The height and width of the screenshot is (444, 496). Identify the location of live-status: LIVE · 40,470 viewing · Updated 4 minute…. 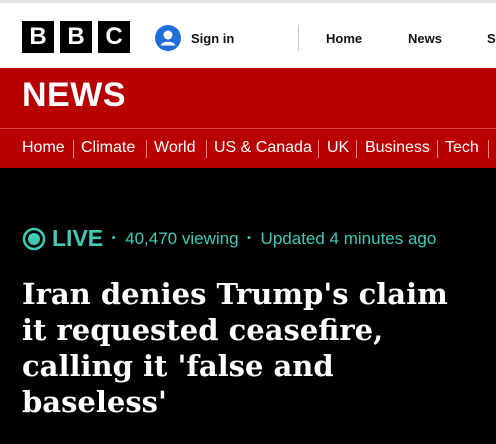
(229, 238).